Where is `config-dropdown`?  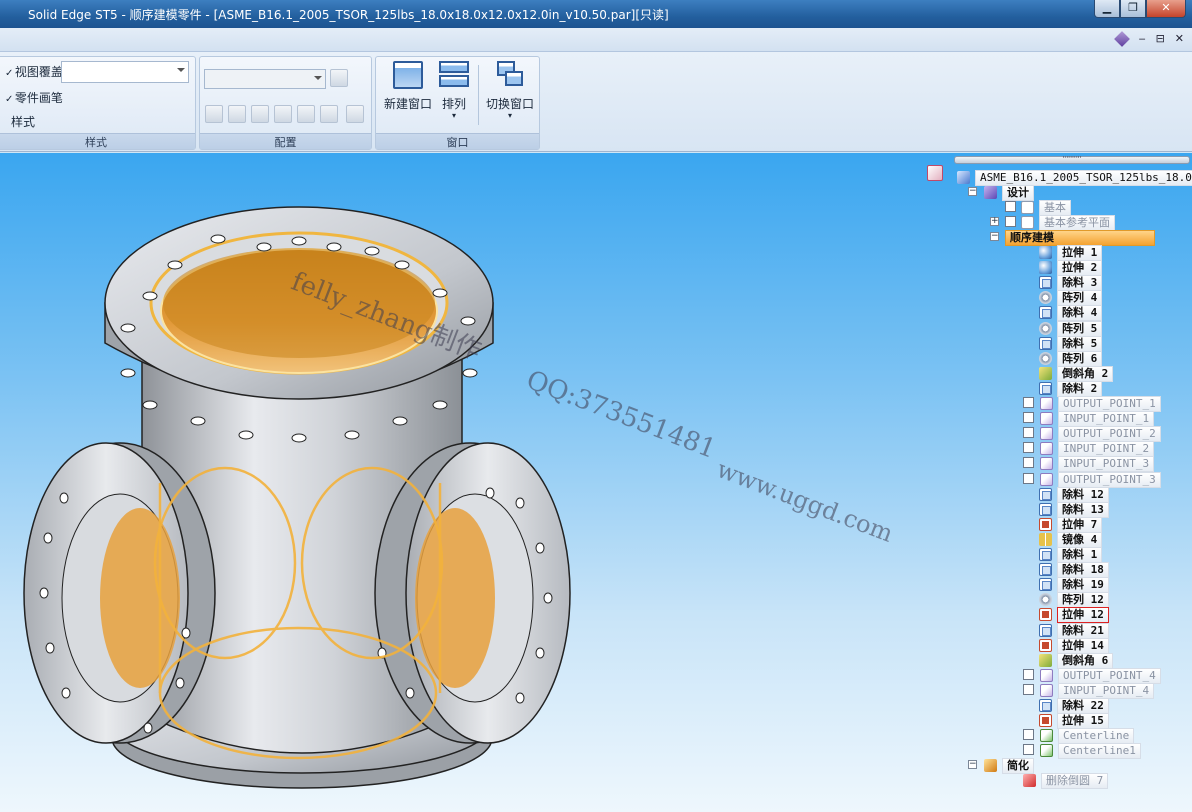
config-dropdown is located at coordinates (265, 79).